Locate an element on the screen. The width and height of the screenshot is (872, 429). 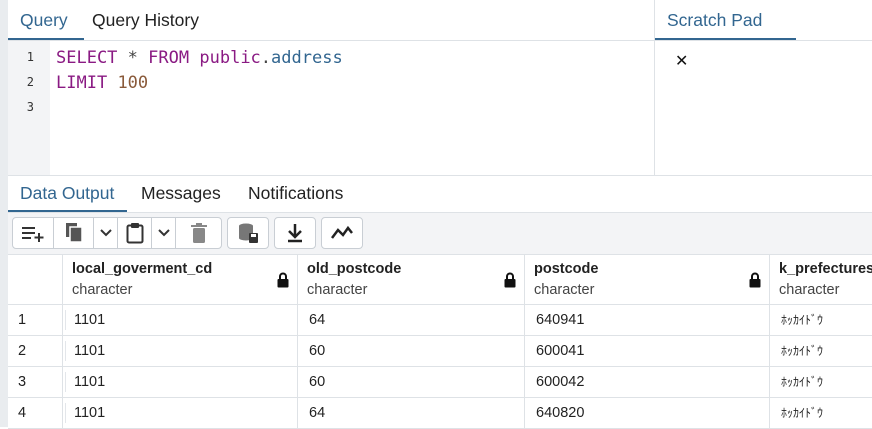
column-header: local_goverment_cd character is located at coordinates (180, 280).